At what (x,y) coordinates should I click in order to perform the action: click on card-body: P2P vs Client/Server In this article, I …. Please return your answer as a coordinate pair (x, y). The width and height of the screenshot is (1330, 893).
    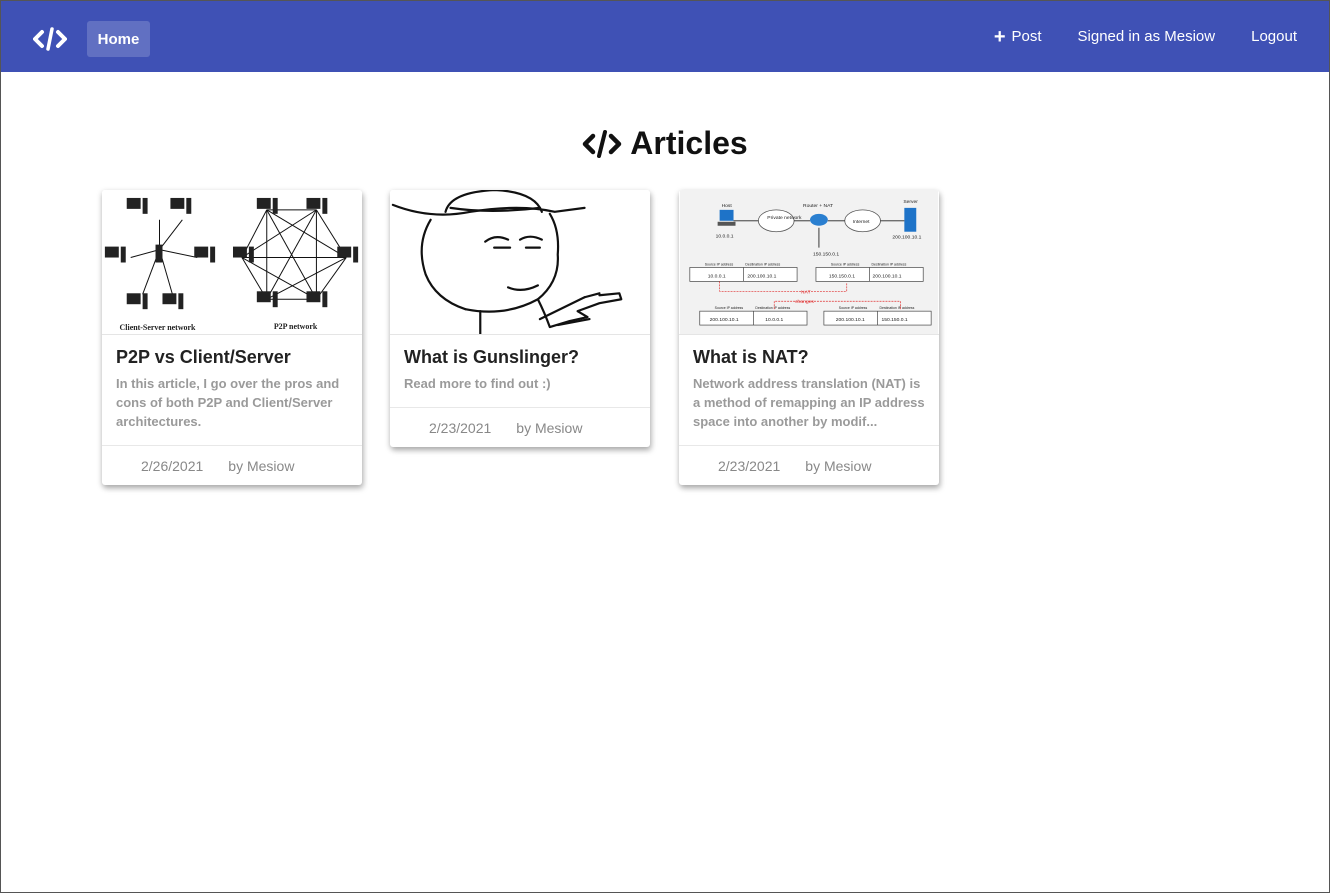
    Looking at the image, I should click on (232, 390).